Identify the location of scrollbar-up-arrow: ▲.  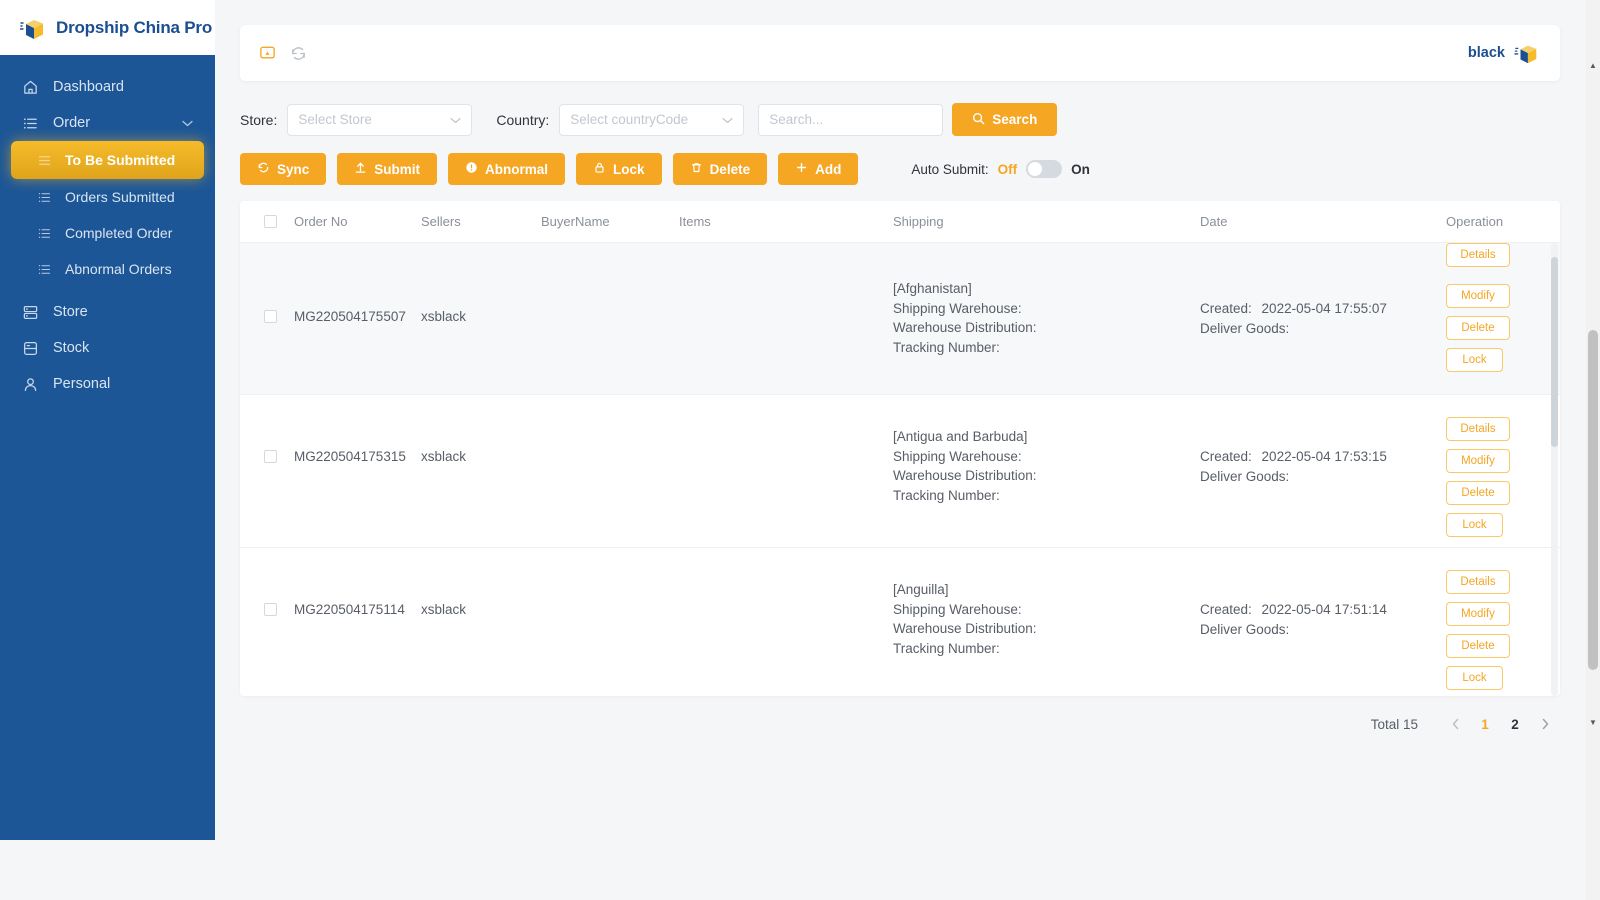
(1593, 65).